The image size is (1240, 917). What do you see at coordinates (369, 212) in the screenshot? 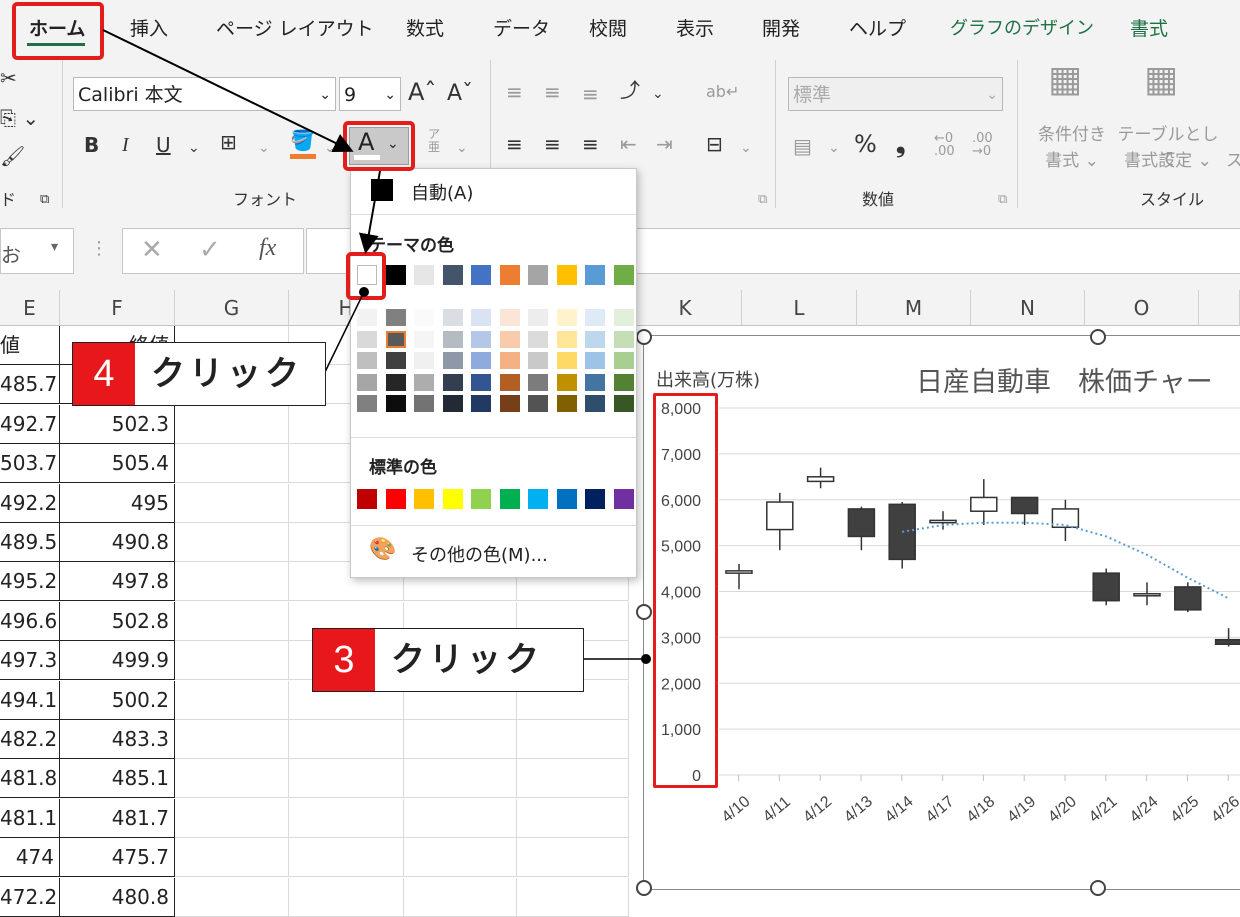
I see `arrow-font-color-to-swatch` at bounding box center [369, 212].